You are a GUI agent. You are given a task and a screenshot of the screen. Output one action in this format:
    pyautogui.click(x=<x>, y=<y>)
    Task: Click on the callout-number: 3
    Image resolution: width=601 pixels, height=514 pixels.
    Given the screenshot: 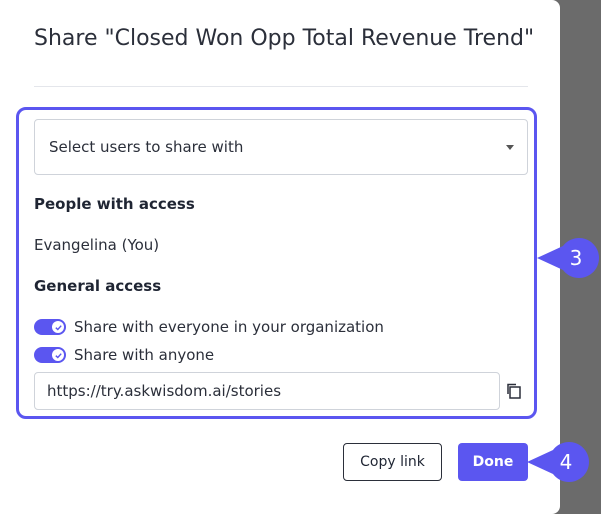 What is the action you would take?
    pyautogui.click(x=576, y=258)
    